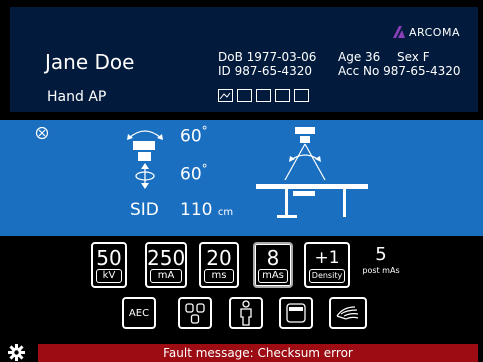 The image size is (483, 362). What do you see at coordinates (327, 258) in the screenshot?
I see `density-value: +1` at bounding box center [327, 258].